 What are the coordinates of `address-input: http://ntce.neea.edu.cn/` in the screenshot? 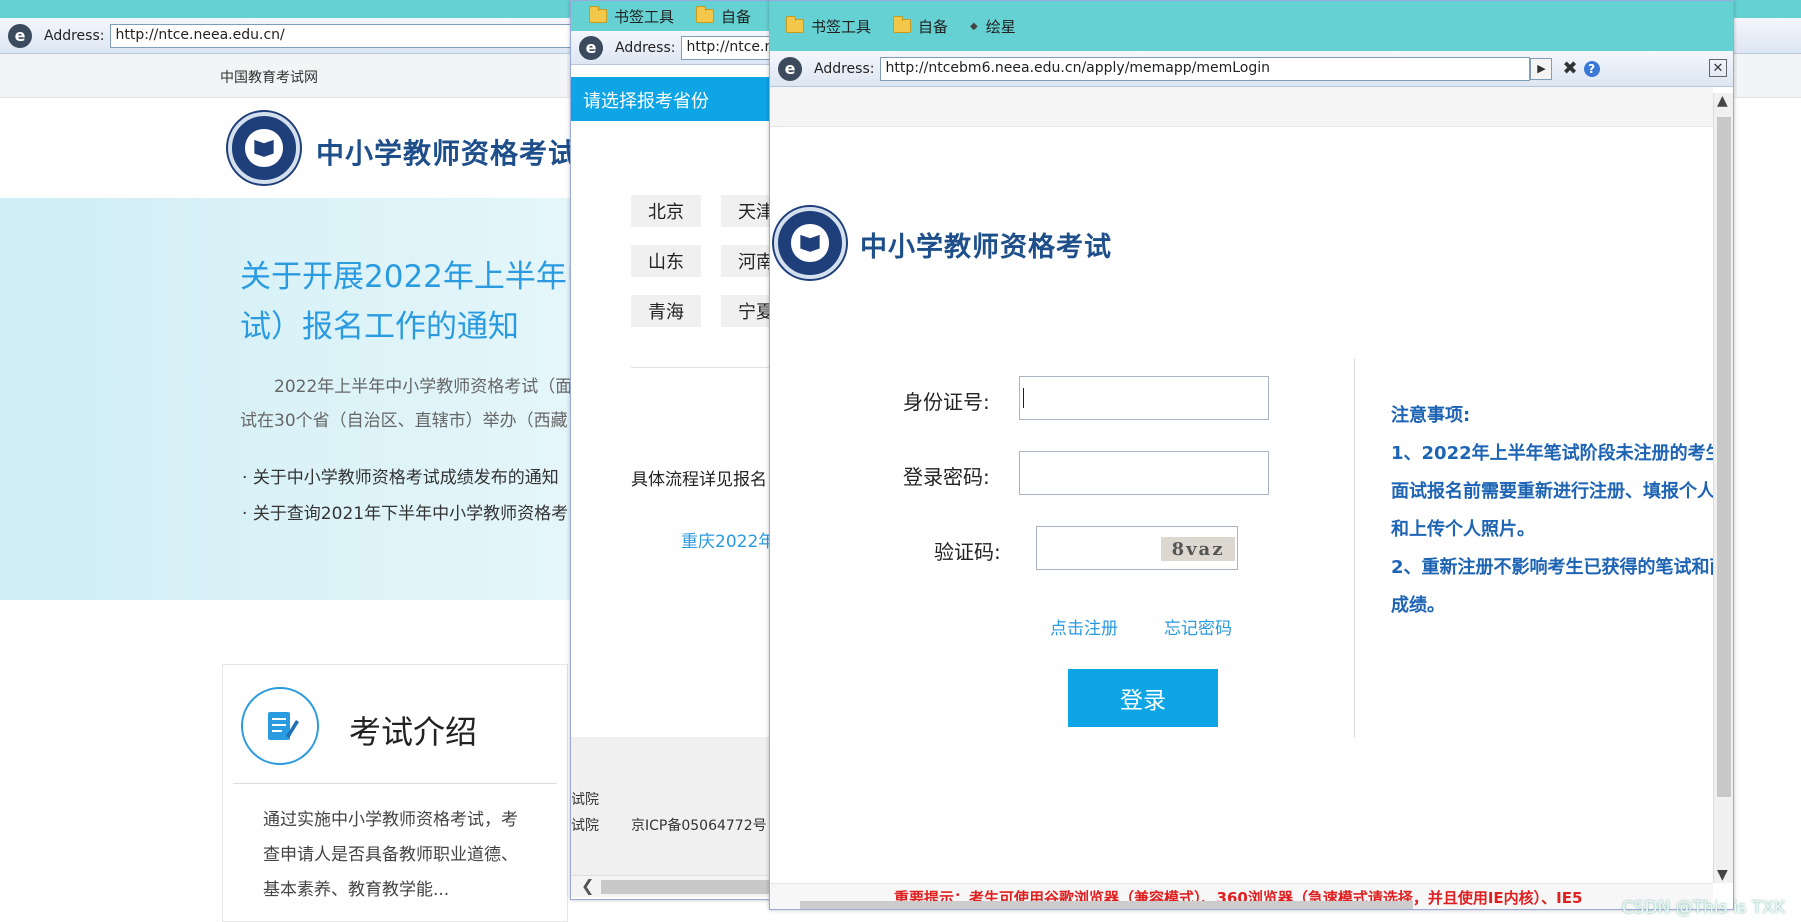 It's located at (350, 35).